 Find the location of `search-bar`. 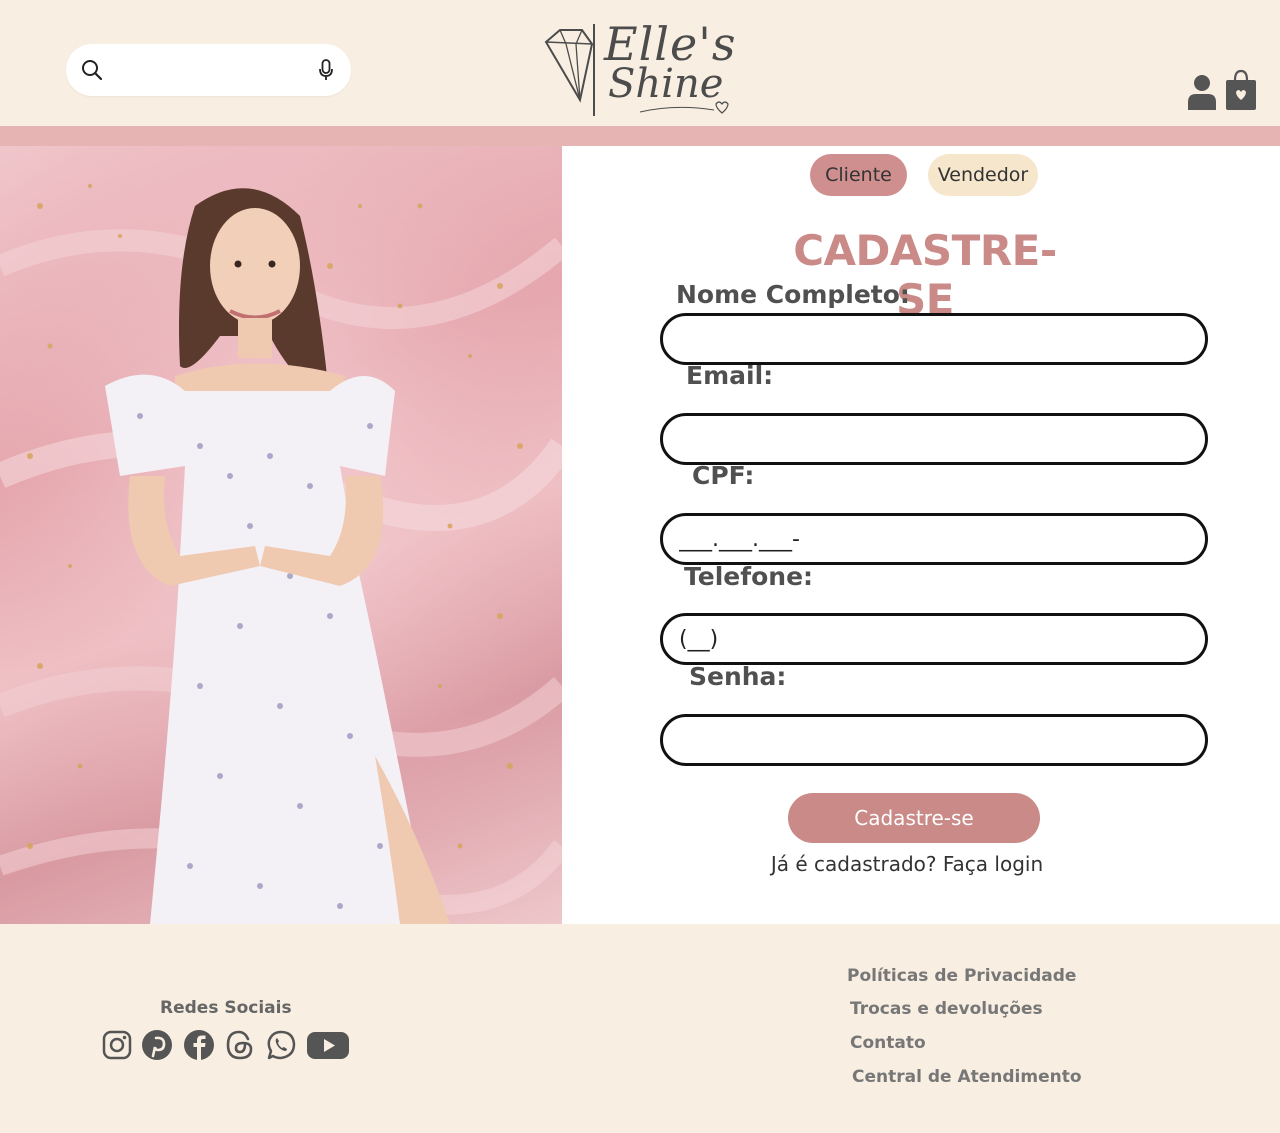

search-bar is located at coordinates (208, 70).